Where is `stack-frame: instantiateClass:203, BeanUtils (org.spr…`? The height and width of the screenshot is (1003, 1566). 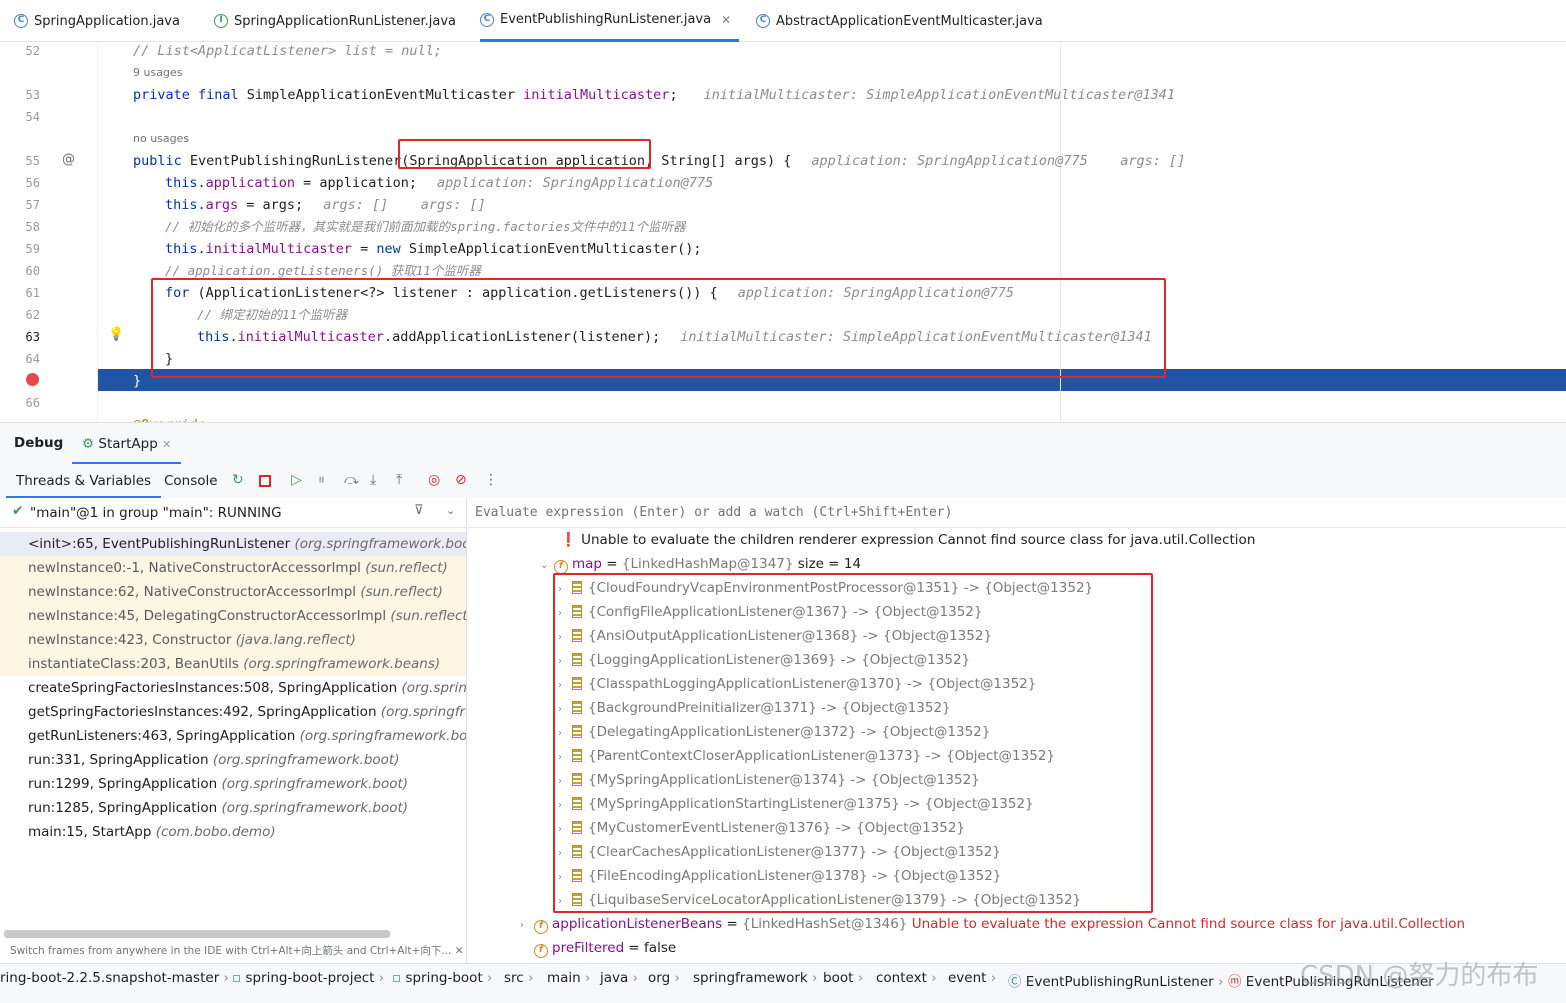
stack-frame: instantiateClass:203, BeanUtils (org.spr… is located at coordinates (233, 664).